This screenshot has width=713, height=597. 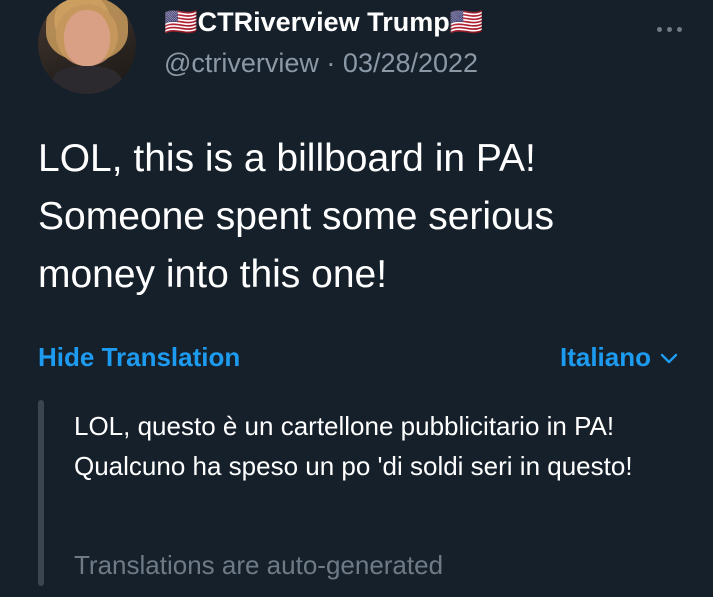 I want to click on chevron-down-icon, so click(x=669, y=358).